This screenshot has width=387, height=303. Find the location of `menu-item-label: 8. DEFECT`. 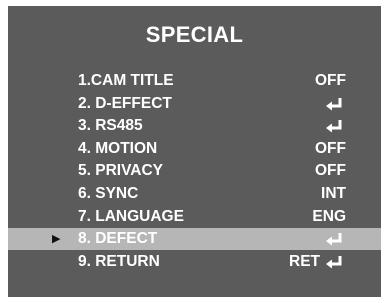

menu-item-label: 8. DEFECT is located at coordinates (118, 239).